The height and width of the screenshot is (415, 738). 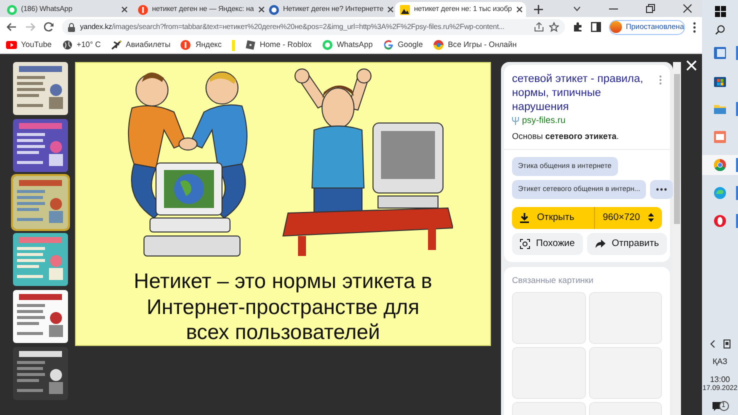 What do you see at coordinates (553, 217) in the screenshot?
I see `open-button: Открыть` at bounding box center [553, 217].